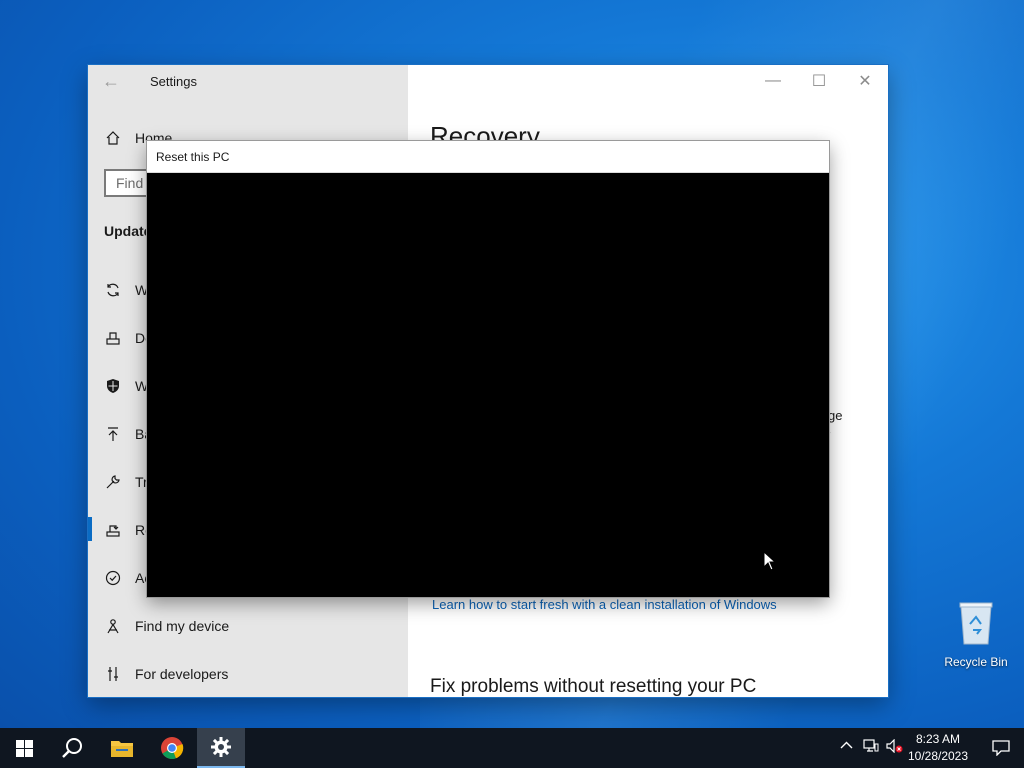 The image size is (1024, 768). What do you see at coordinates (770, 563) in the screenshot?
I see `mouse-cursor-icon` at bounding box center [770, 563].